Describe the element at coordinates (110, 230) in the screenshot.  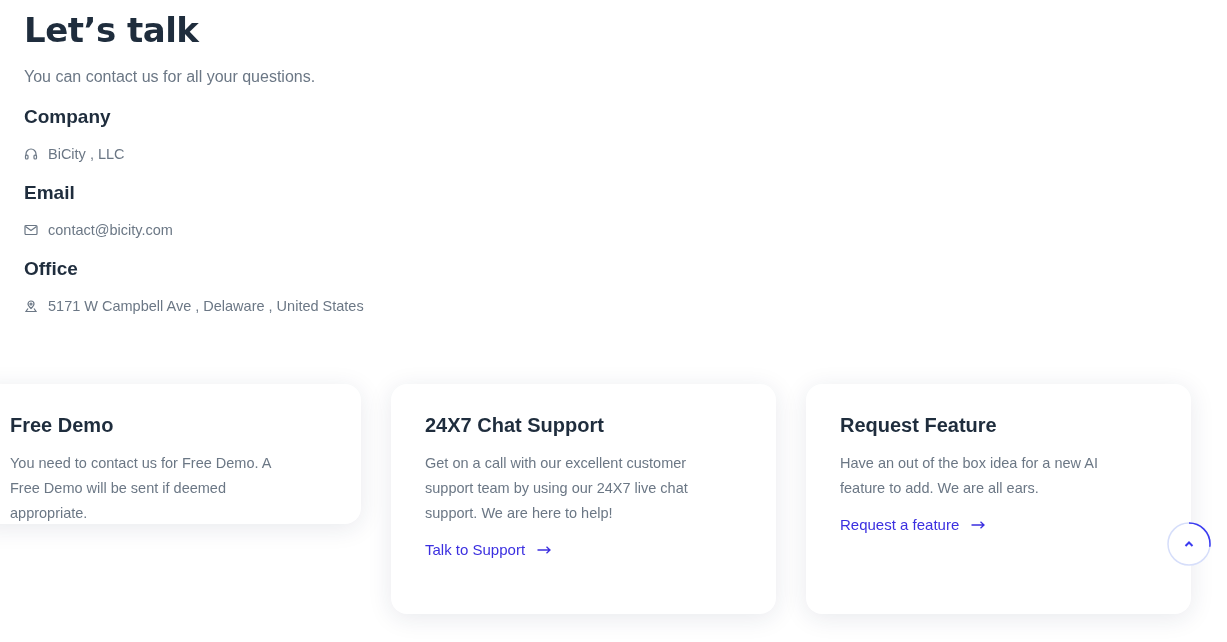
I see `email-text: contact@bicity.com` at that location.